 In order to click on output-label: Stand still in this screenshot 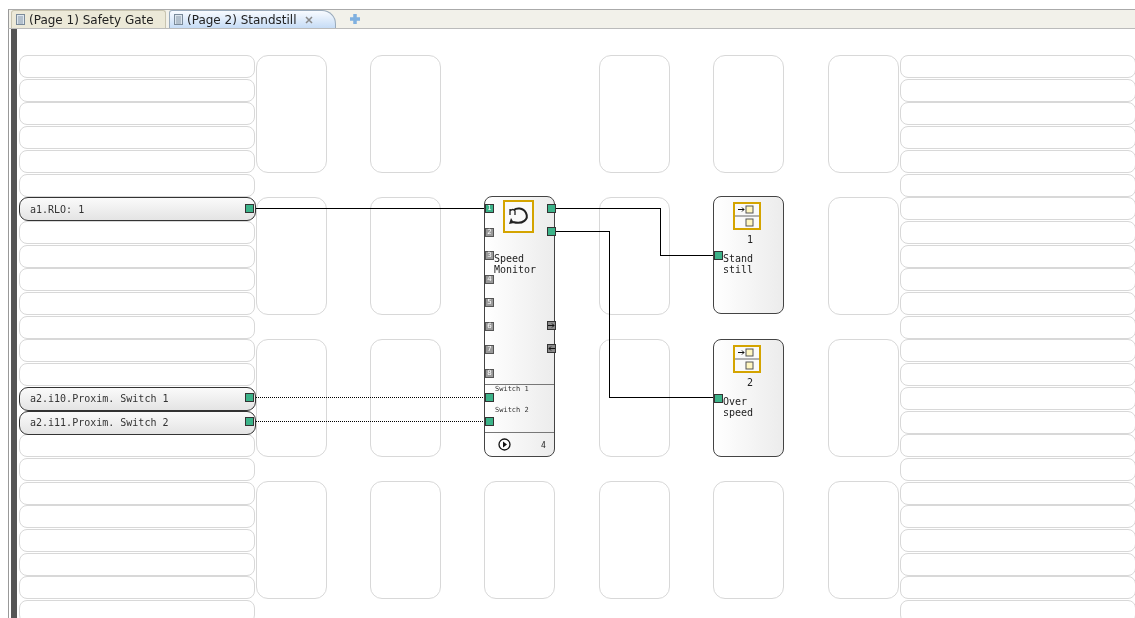, I will do `click(739, 264)`.